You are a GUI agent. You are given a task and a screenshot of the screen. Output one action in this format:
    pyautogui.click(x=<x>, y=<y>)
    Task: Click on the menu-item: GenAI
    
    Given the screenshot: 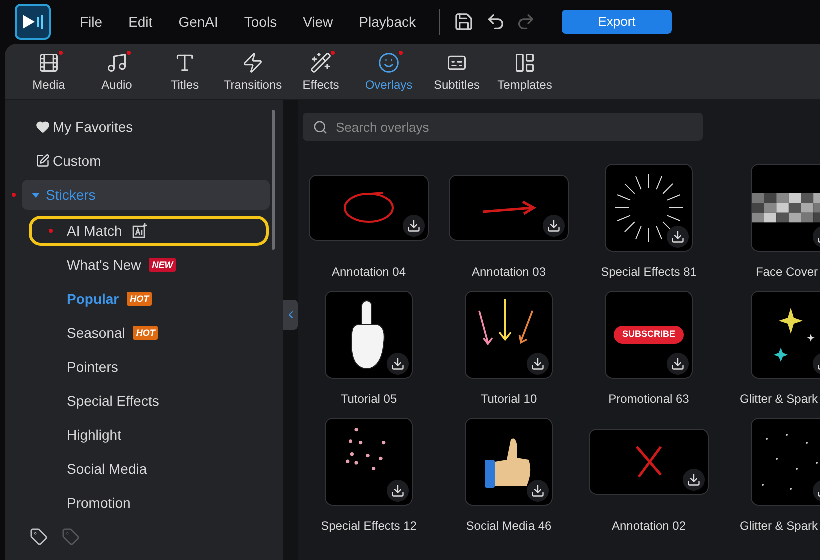 What is the action you would take?
    pyautogui.click(x=199, y=22)
    